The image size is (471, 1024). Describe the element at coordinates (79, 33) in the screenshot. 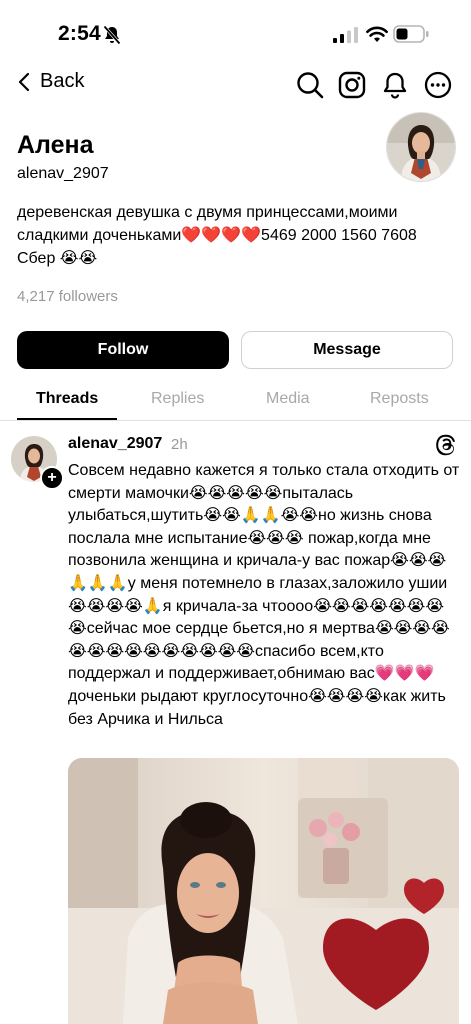

I see `status-time: 2:54` at that location.